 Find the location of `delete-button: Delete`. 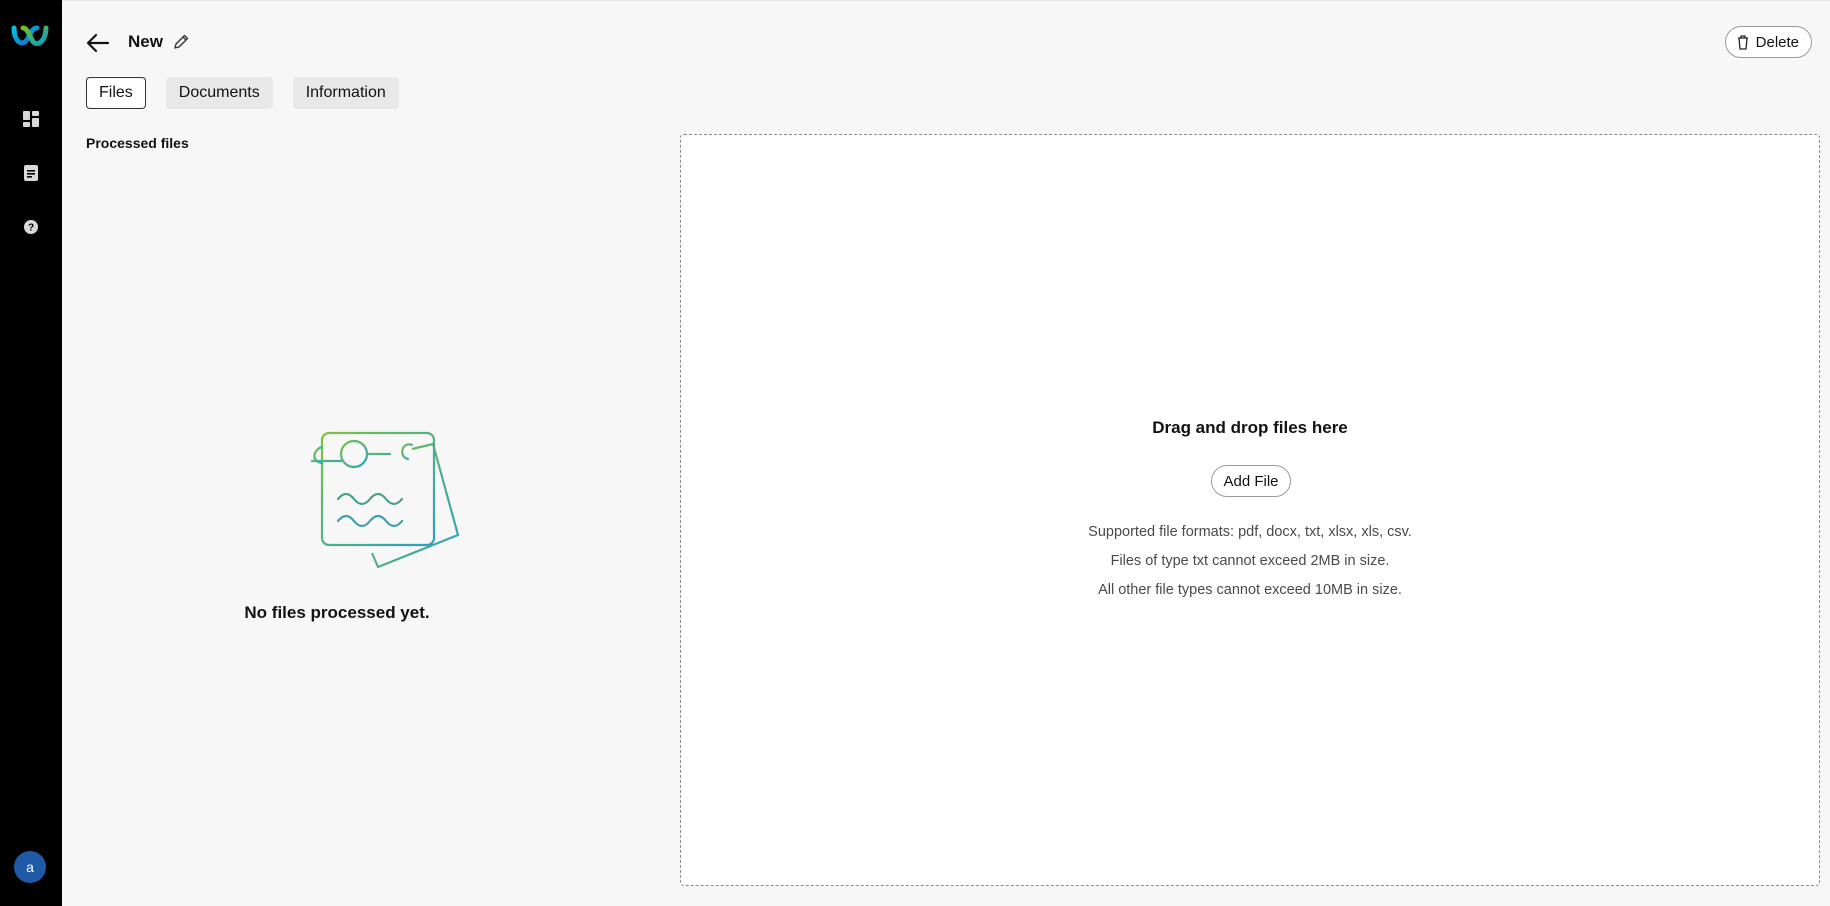

delete-button: Delete is located at coordinates (1768, 42).